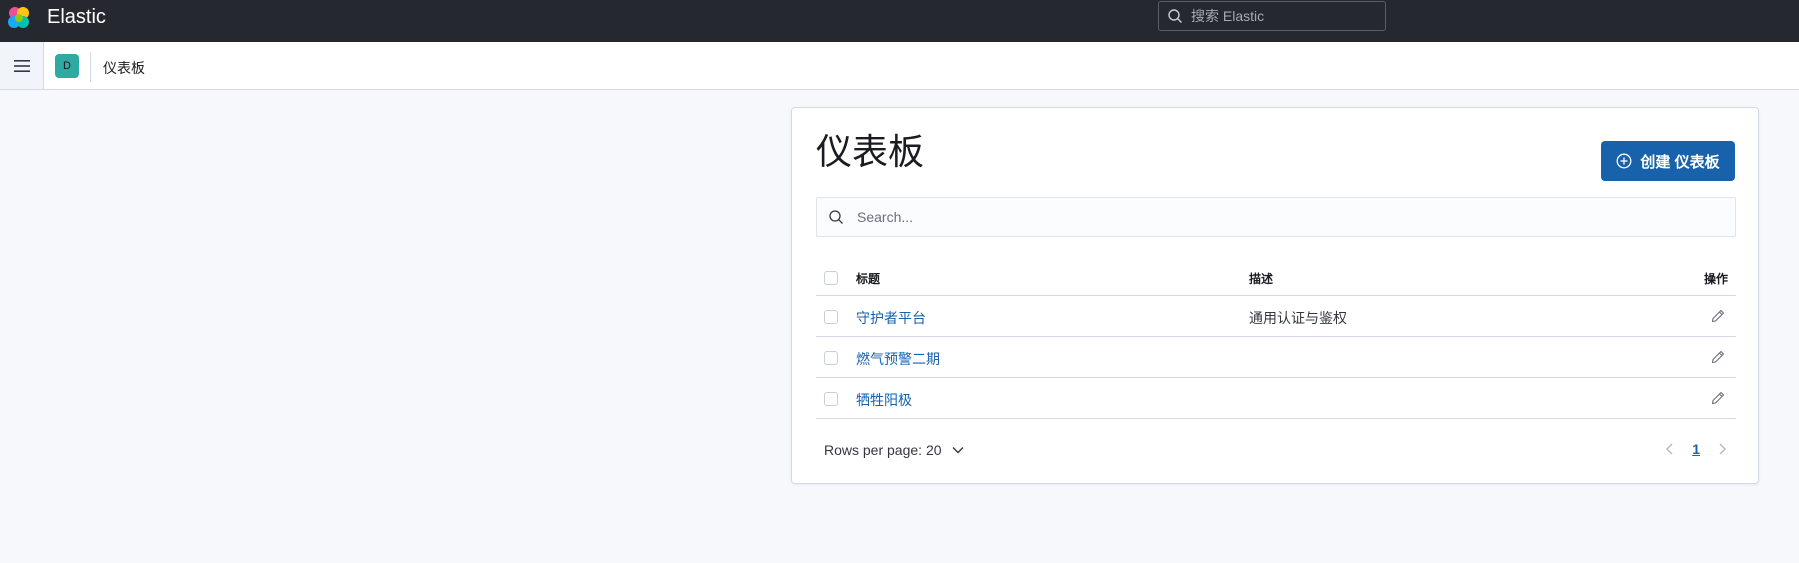 The height and width of the screenshot is (563, 1799). Describe the element at coordinates (870, 151) in the screenshot. I see `page-title: 仪表板` at that location.